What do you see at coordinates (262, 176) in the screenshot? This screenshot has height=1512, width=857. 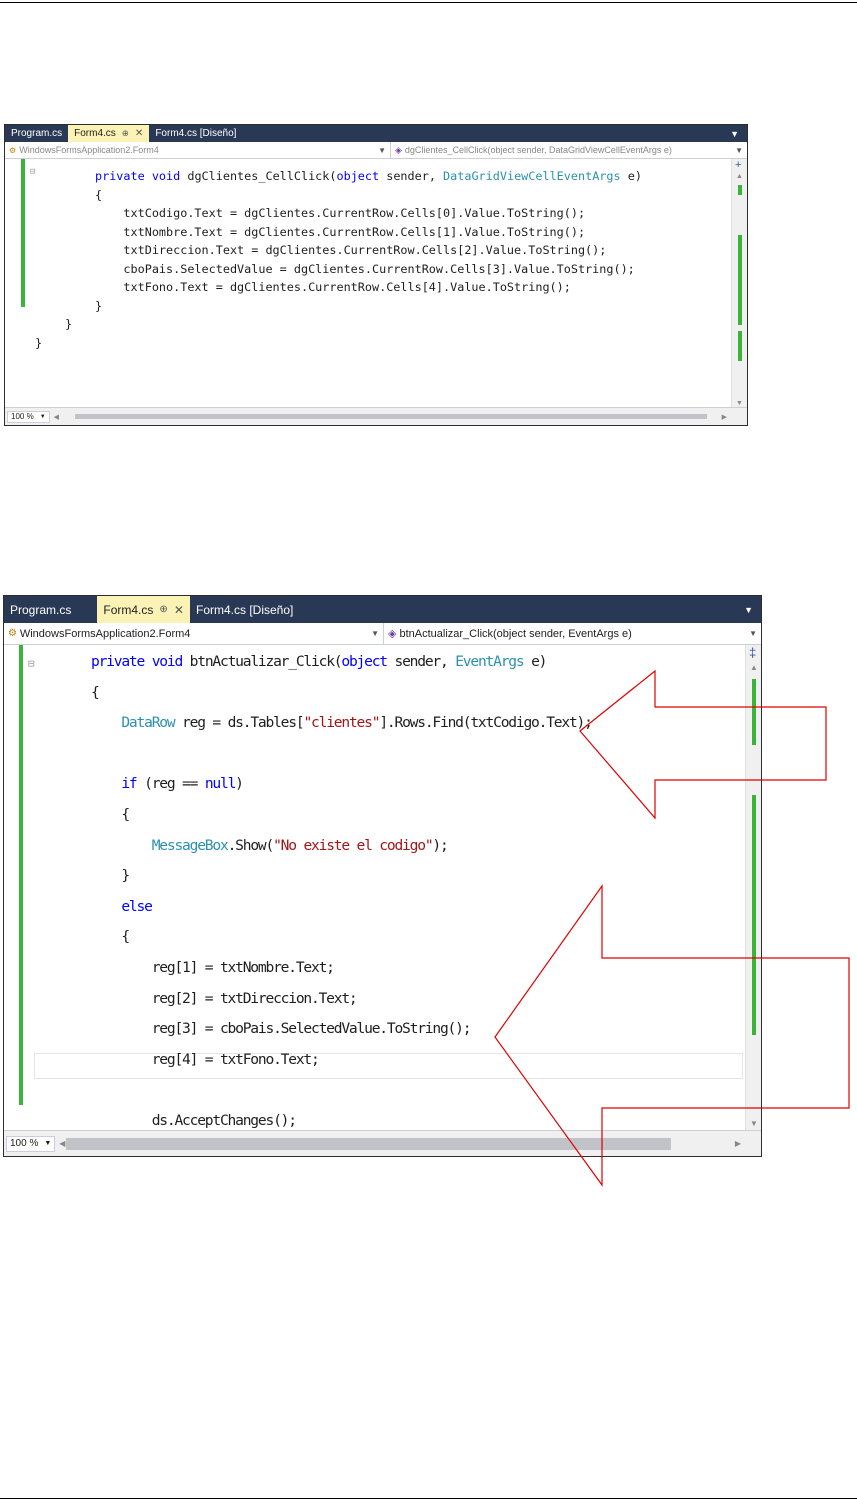 I see `code-token: dgClientes_CellClick(` at bounding box center [262, 176].